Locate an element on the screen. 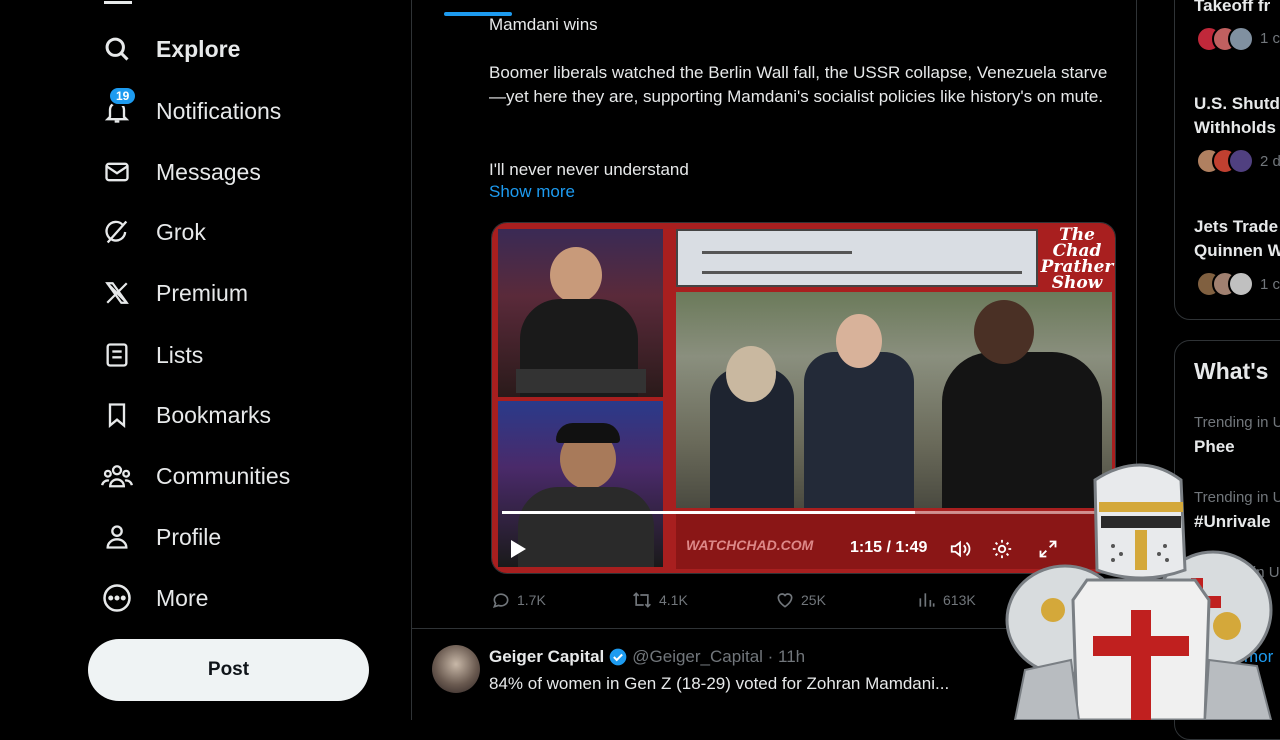  trend-context: Trending in U is located at coordinates (1237, 422).